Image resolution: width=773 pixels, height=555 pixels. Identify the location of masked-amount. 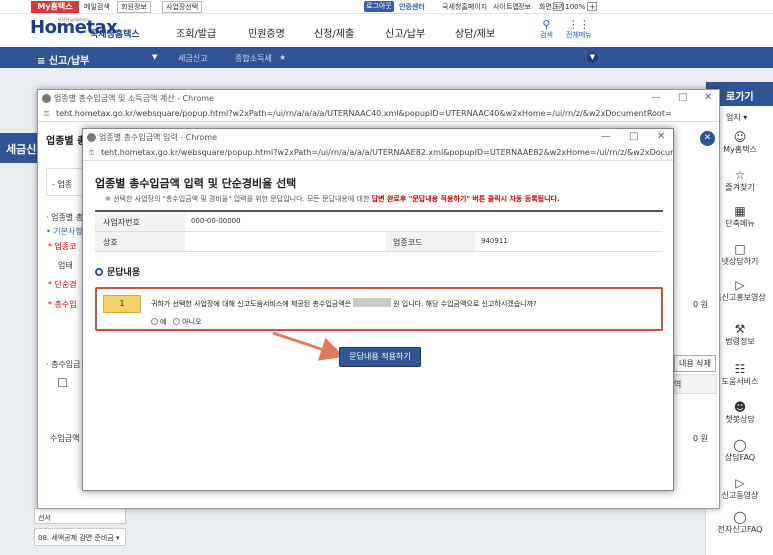
(372, 302).